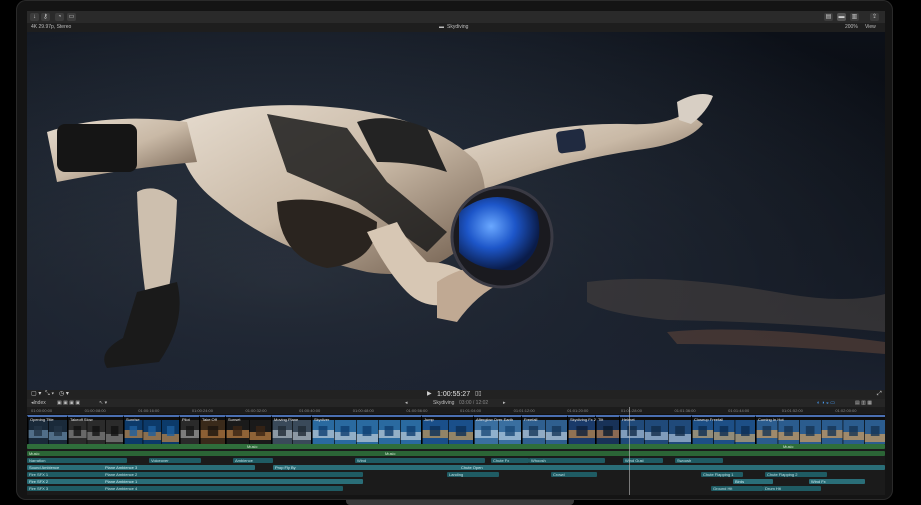 This screenshot has height=505, width=921. What do you see at coordinates (38, 403) in the screenshot?
I see `timeline-index-button: ◂ Index` at bounding box center [38, 403].